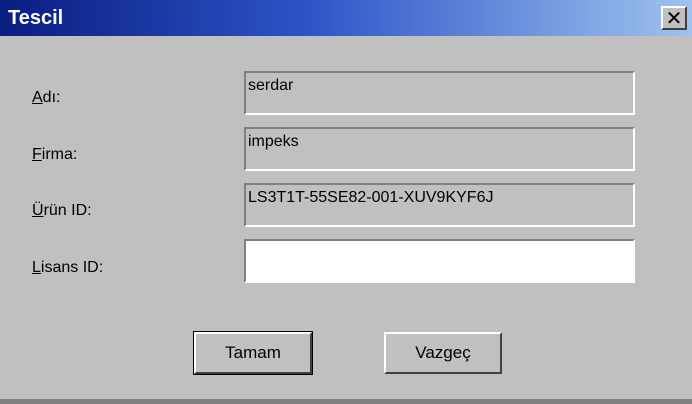  I want to click on company-label: Firma:, so click(54, 155).